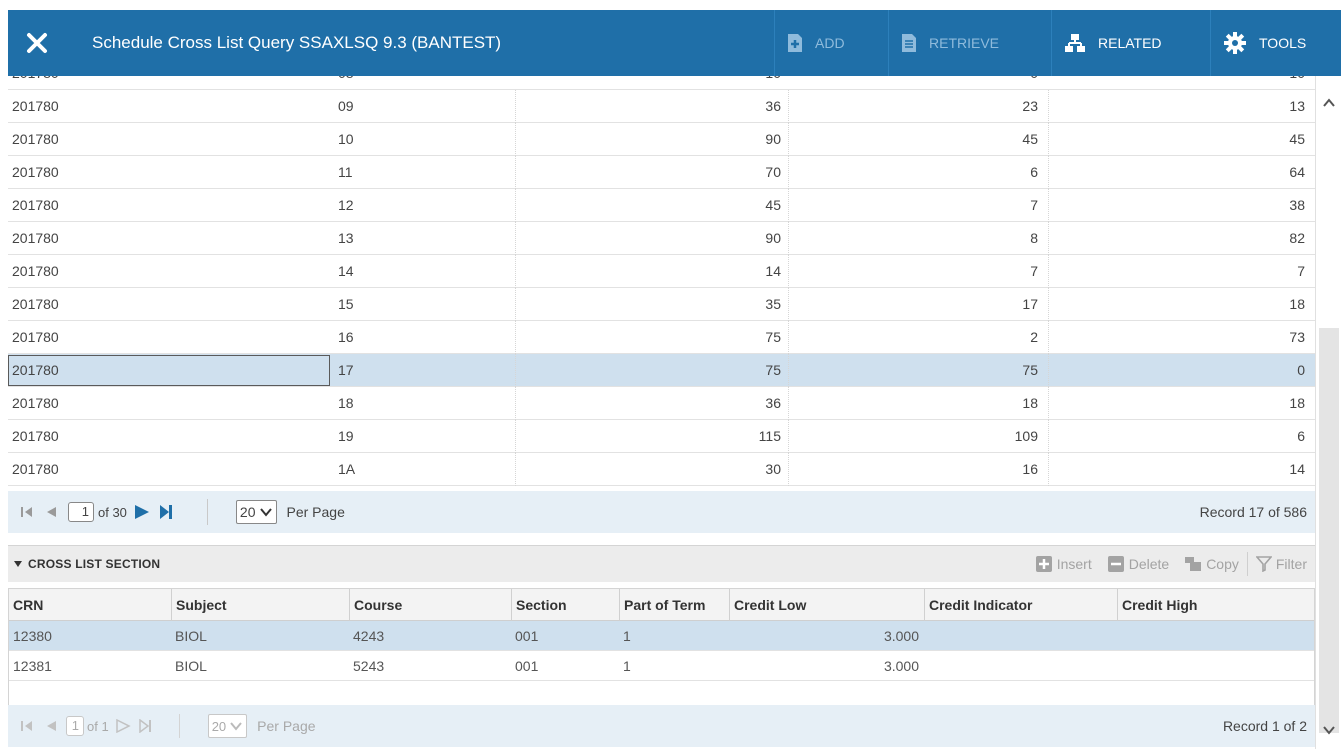 The width and height of the screenshot is (1341, 749). I want to click on scroll-up-icon, so click(1329, 103).